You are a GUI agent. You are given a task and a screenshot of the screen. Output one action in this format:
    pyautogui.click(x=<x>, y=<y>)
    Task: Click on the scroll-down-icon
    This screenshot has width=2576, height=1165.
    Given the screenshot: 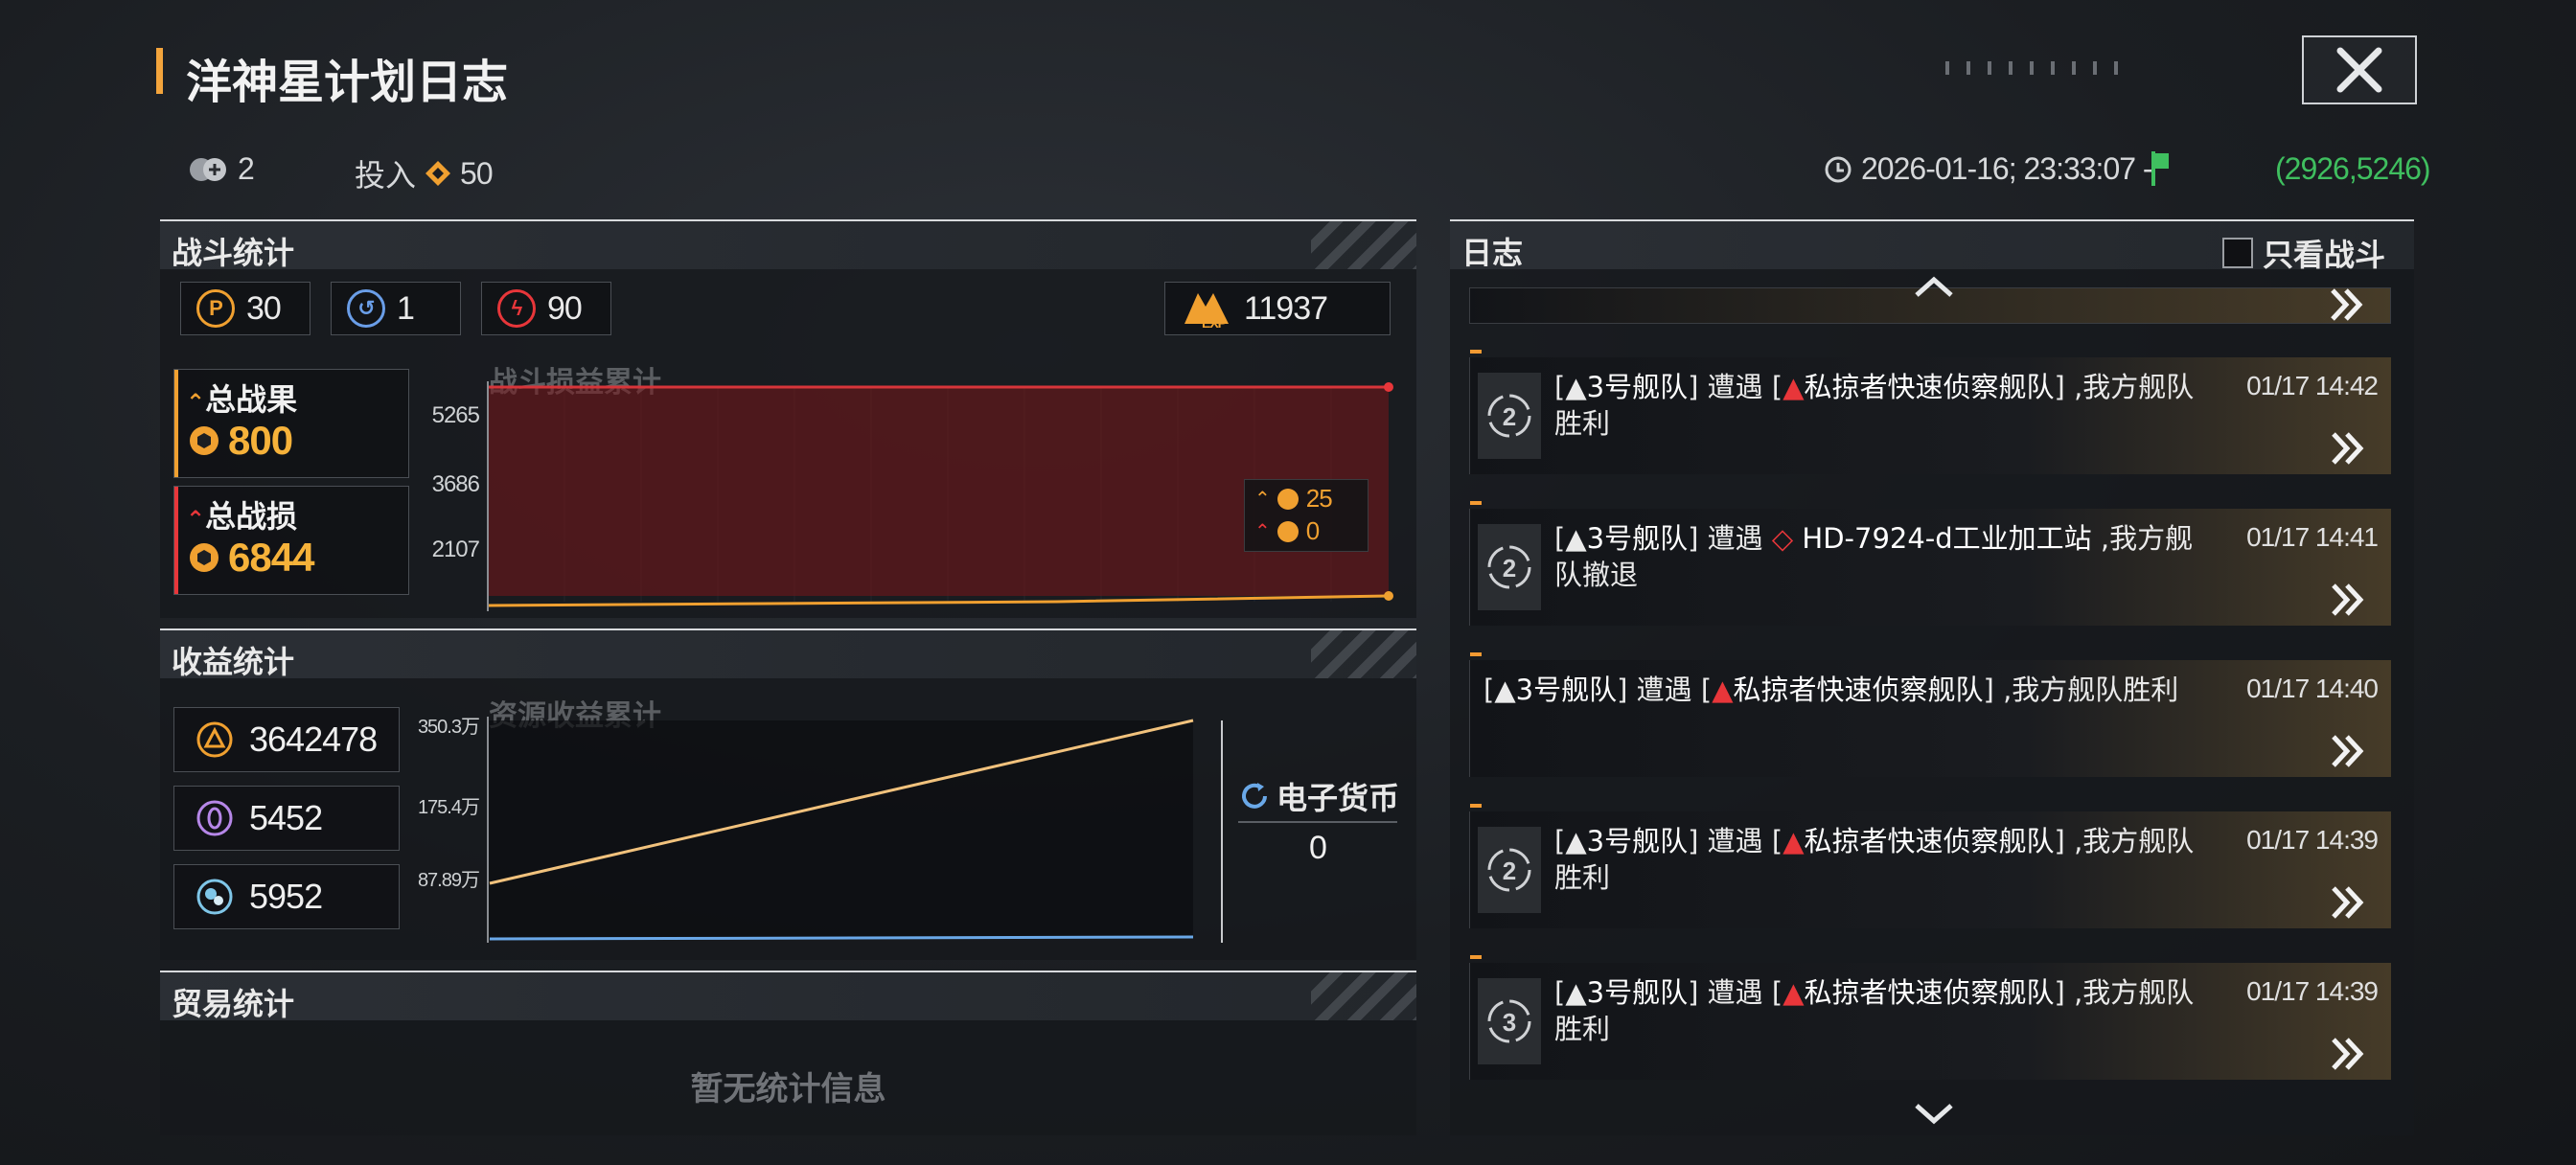 What is the action you would take?
    pyautogui.click(x=1934, y=1115)
    